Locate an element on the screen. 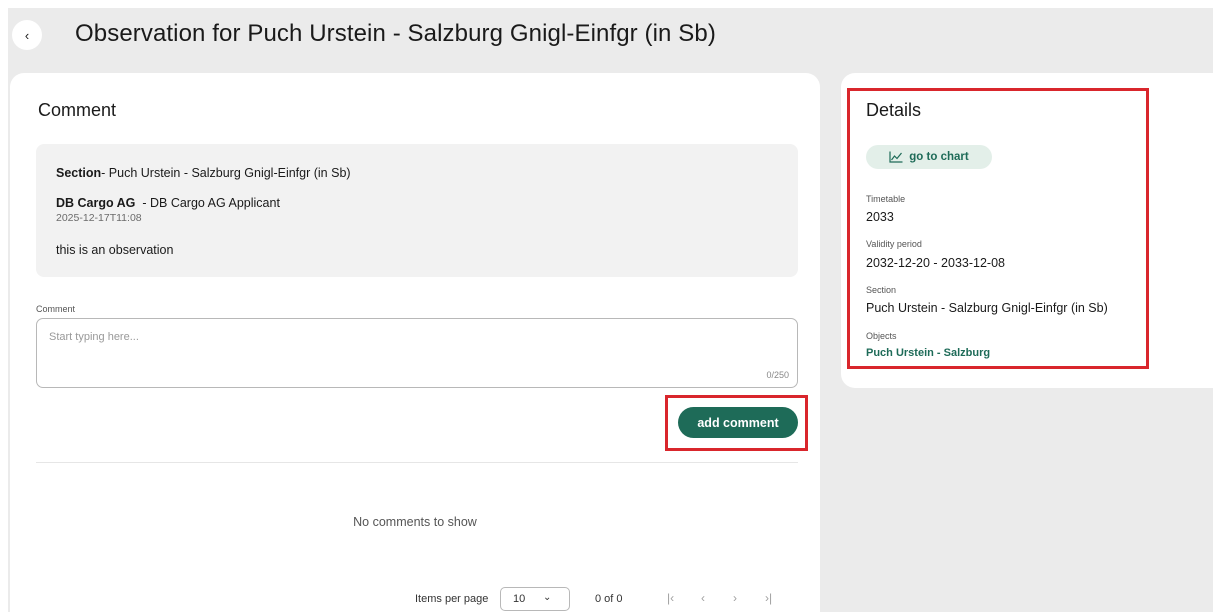 The height and width of the screenshot is (612, 1213). highlight-box-details is located at coordinates (998, 228).